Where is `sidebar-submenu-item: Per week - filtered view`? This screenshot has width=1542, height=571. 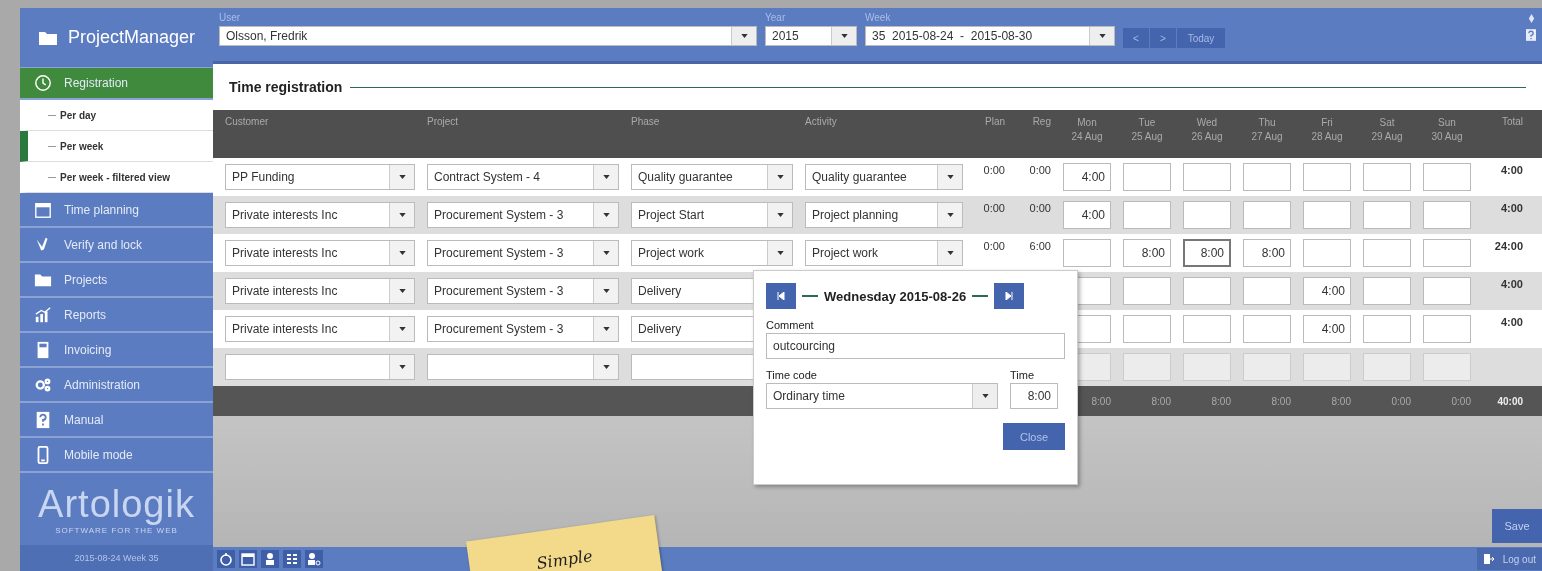
sidebar-submenu-item: Per week - filtered view is located at coordinates (116, 177).